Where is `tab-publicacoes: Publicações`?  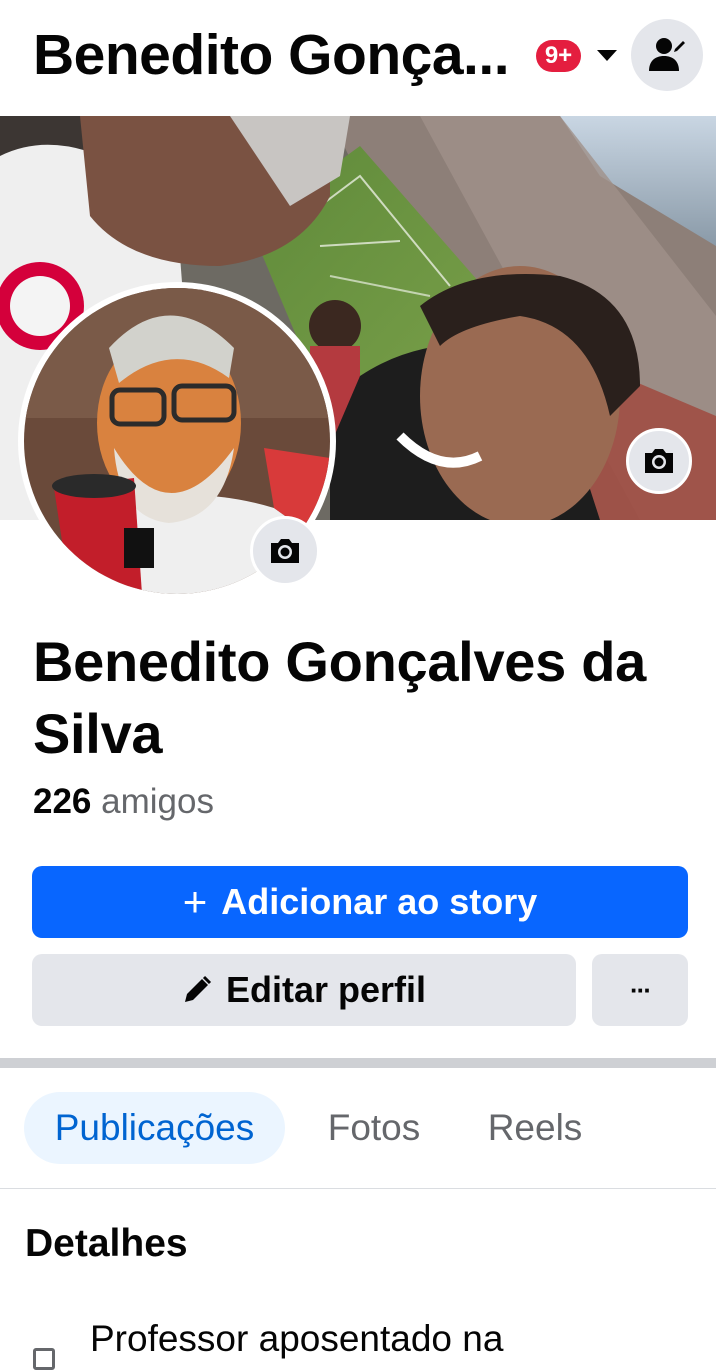 tab-publicacoes: Publicações is located at coordinates (154, 1128).